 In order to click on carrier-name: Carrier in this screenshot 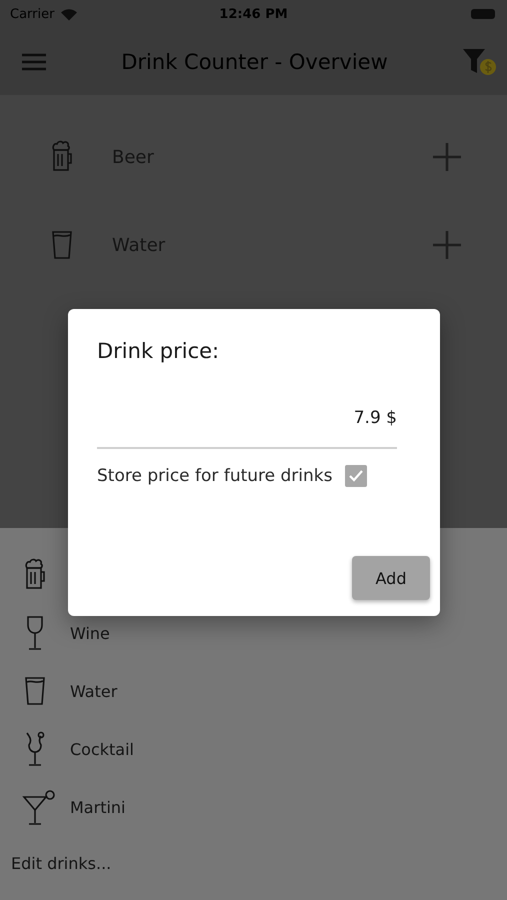, I will do `click(32, 14)`.